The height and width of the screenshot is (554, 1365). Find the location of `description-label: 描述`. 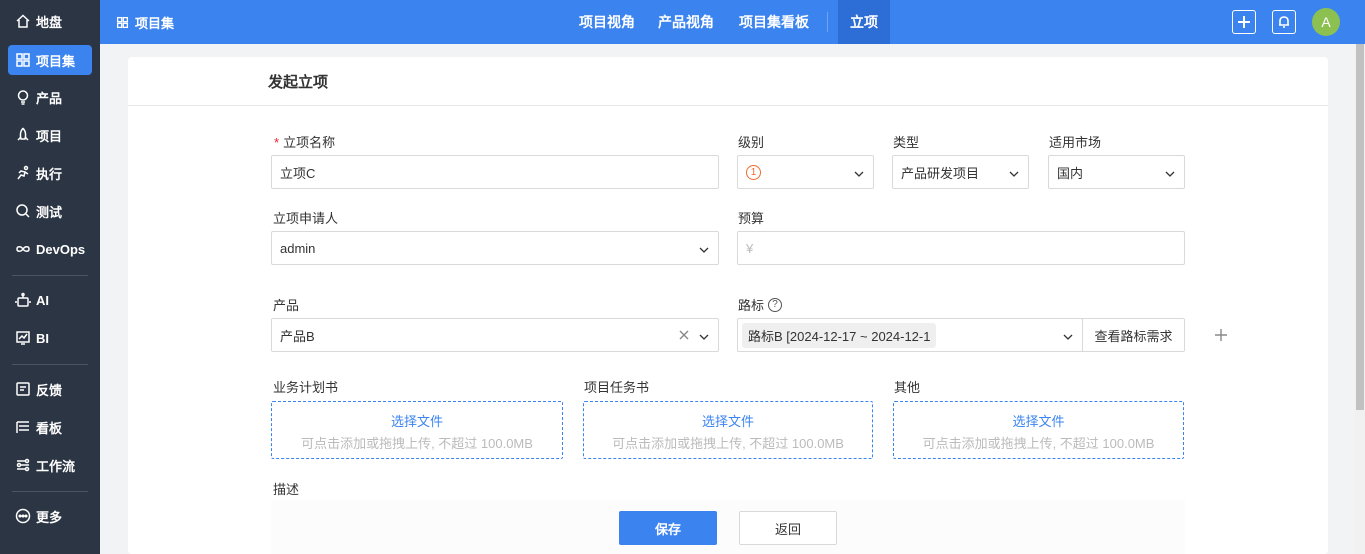

description-label: 描述 is located at coordinates (286, 489).